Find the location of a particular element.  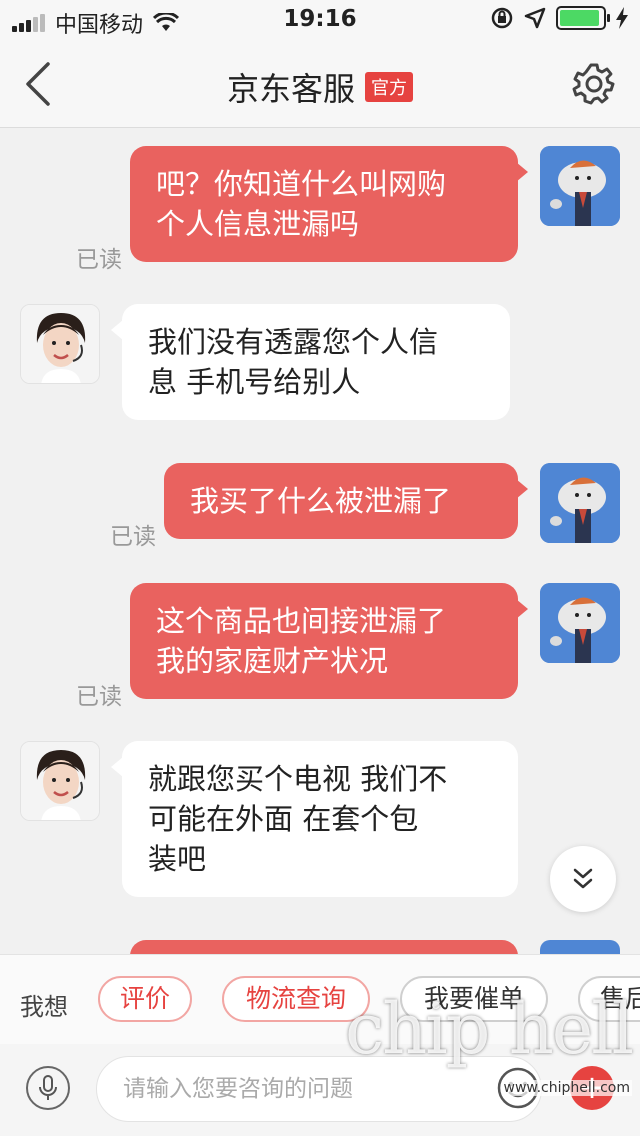

emoji-icon is located at coordinates (518, 1088).